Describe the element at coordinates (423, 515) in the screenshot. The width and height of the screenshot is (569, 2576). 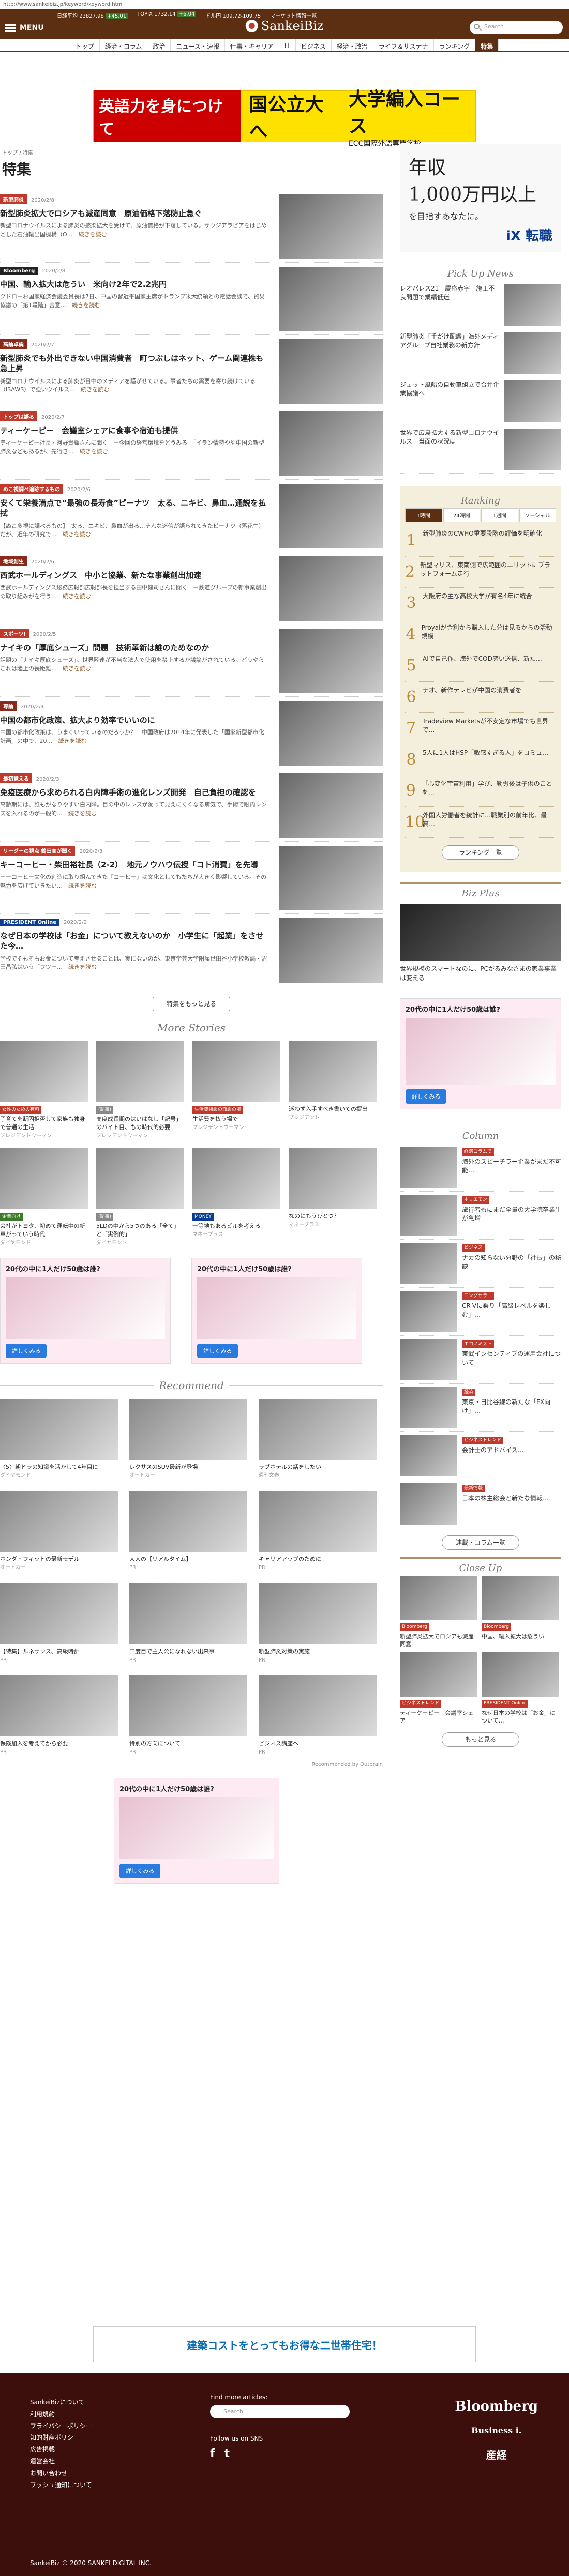
I see `ranking-tab: 1時間` at that location.